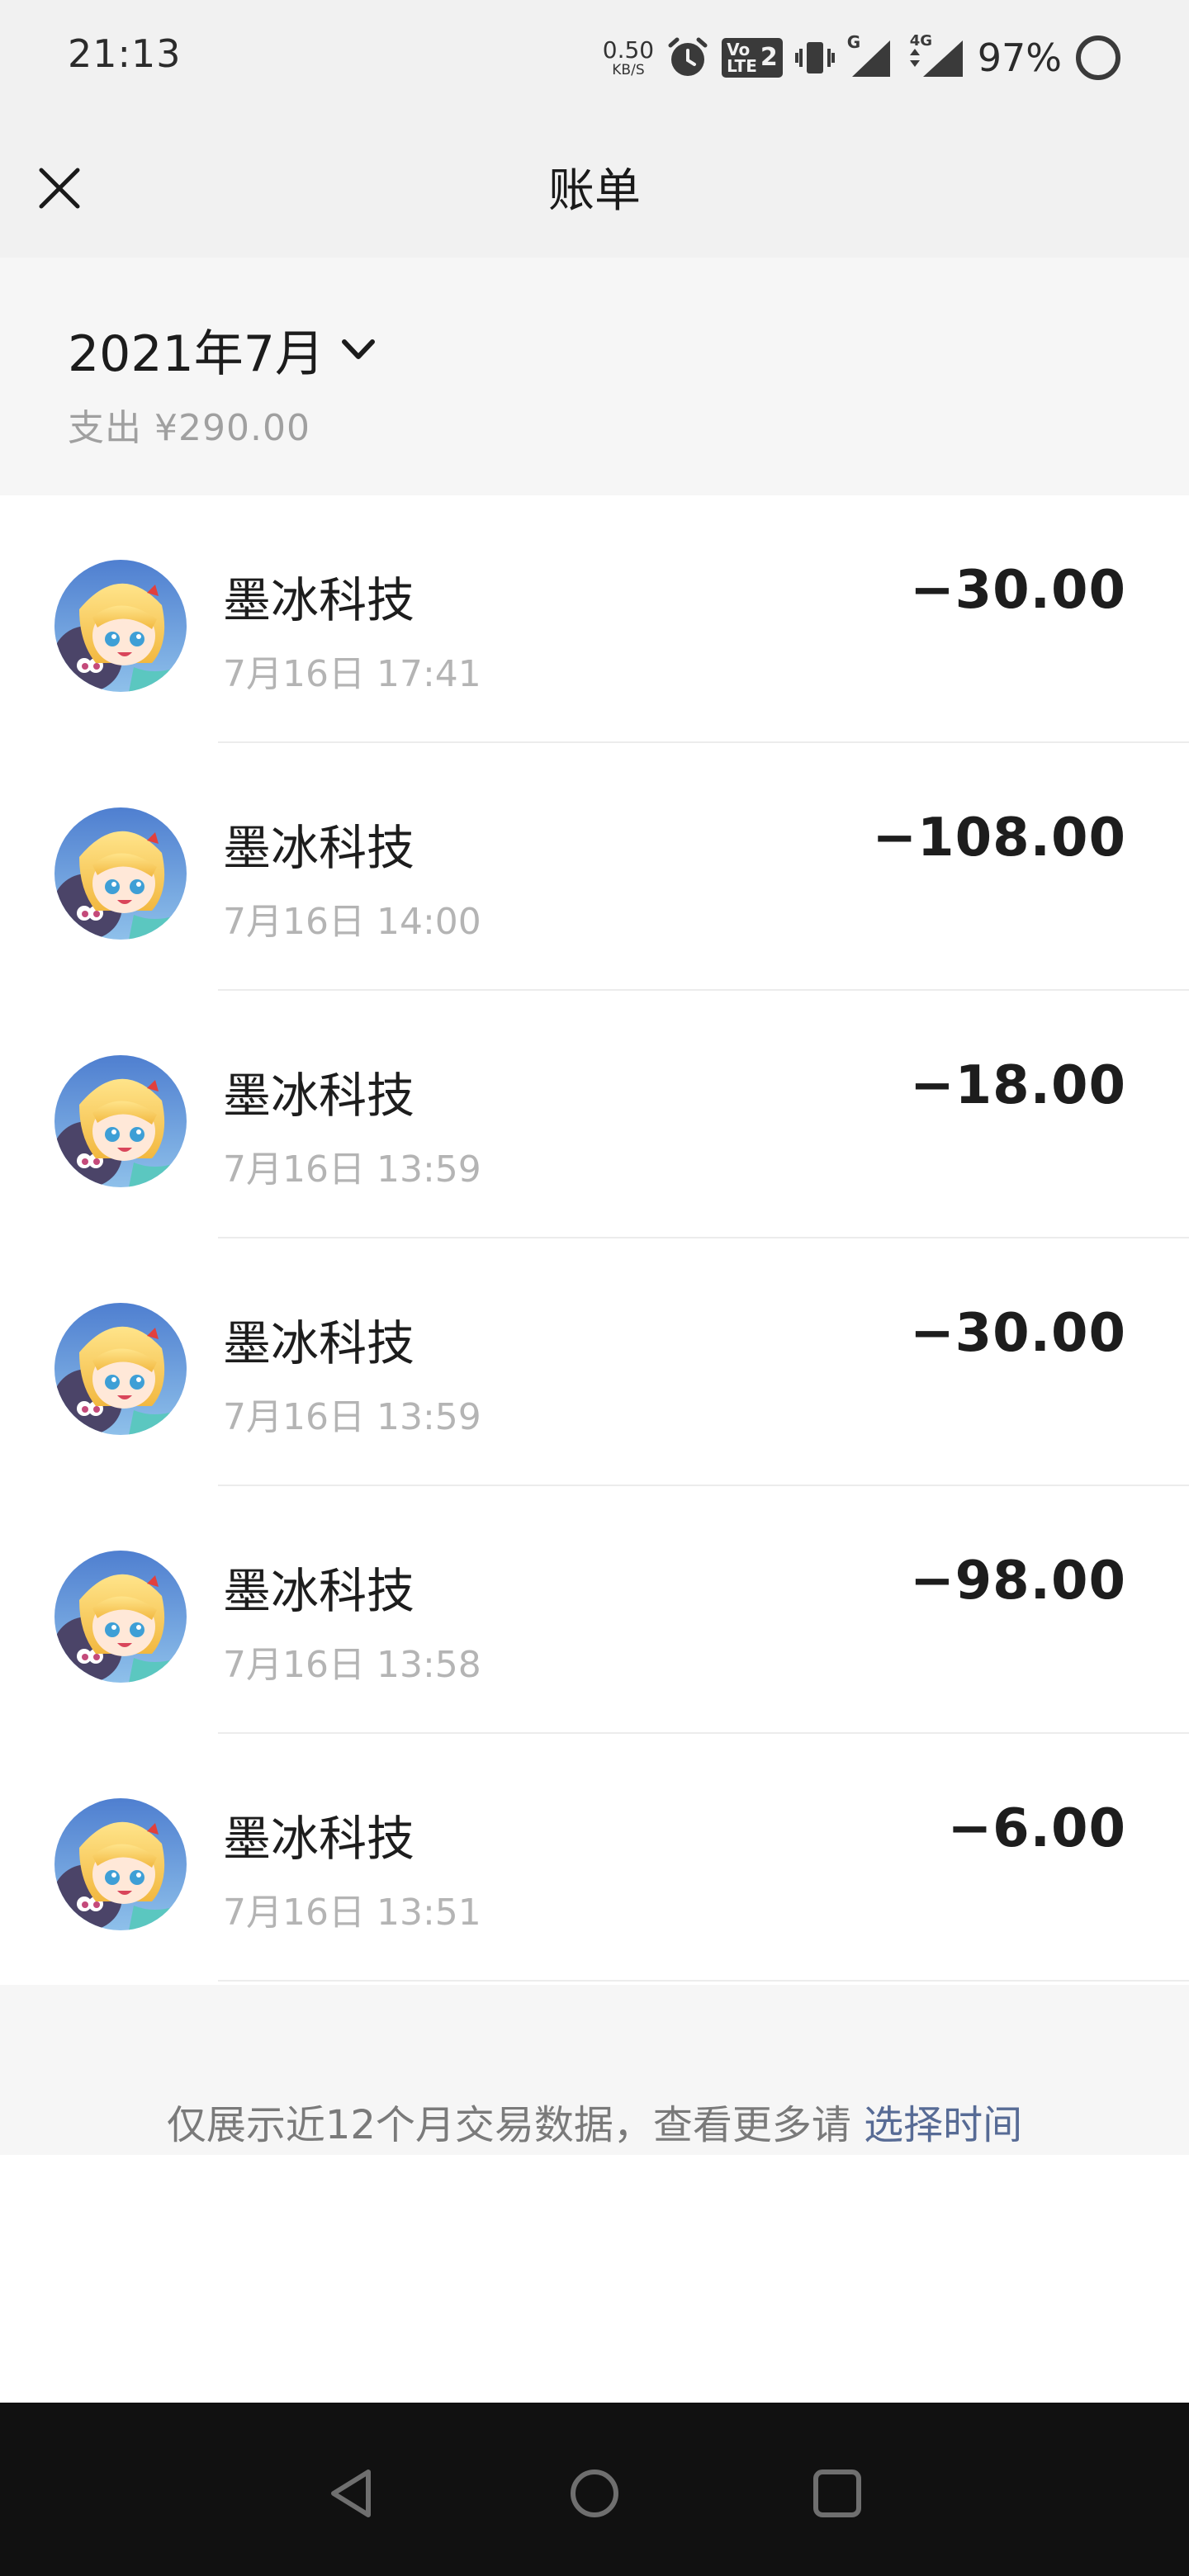  Describe the element at coordinates (352, 922) in the screenshot. I see `transaction-time: 7月16日 14:00` at that location.